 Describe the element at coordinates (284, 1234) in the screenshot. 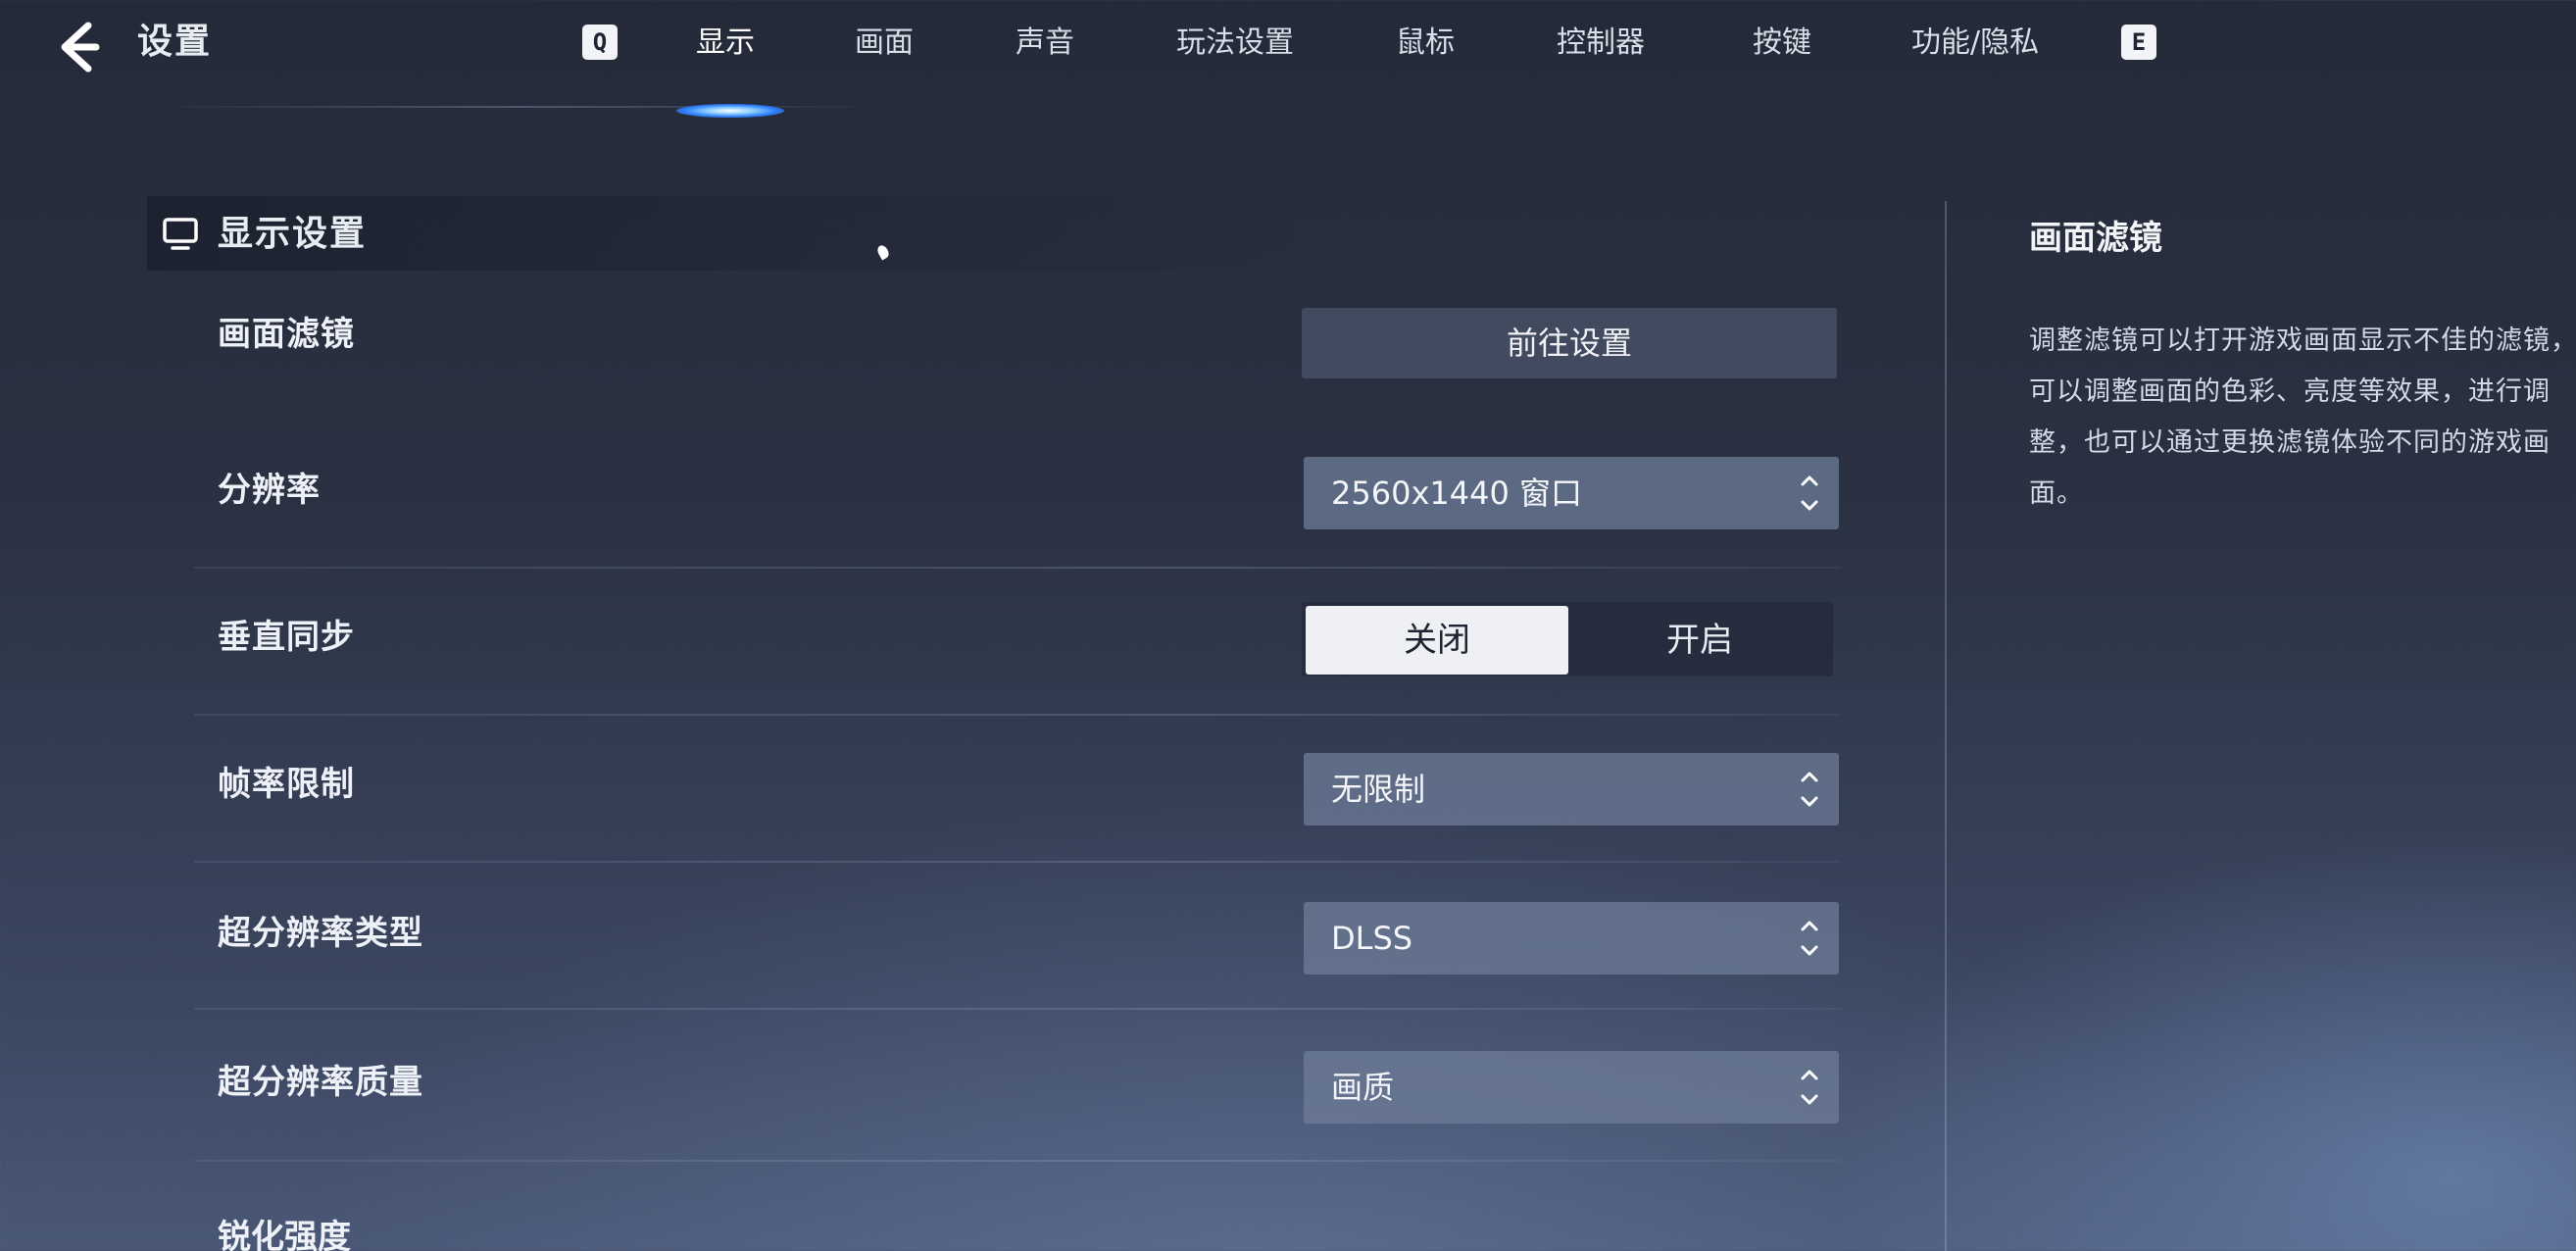

I see `setting-label-sharpening: 锐化强度` at that location.